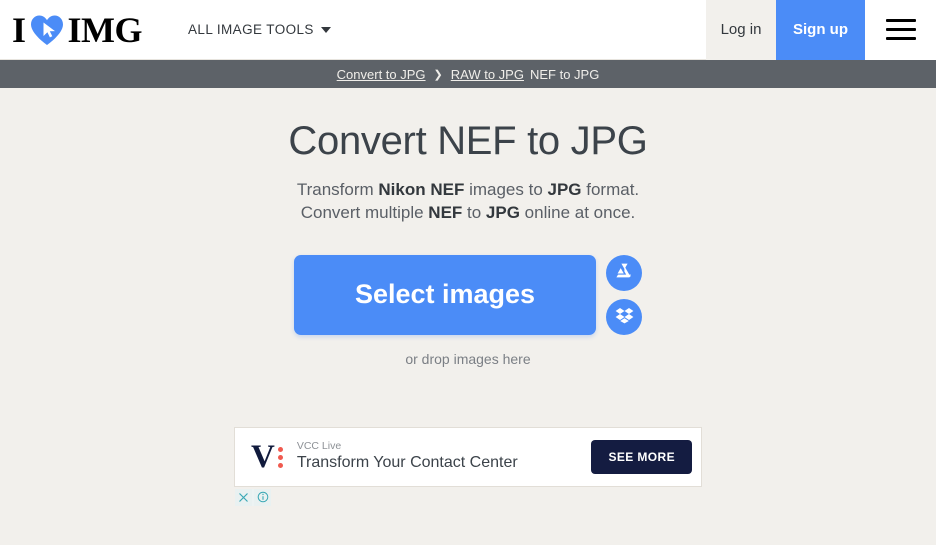 The width and height of the screenshot is (936, 545). Describe the element at coordinates (47, 30) in the screenshot. I see `heart-cursor-icon` at that location.